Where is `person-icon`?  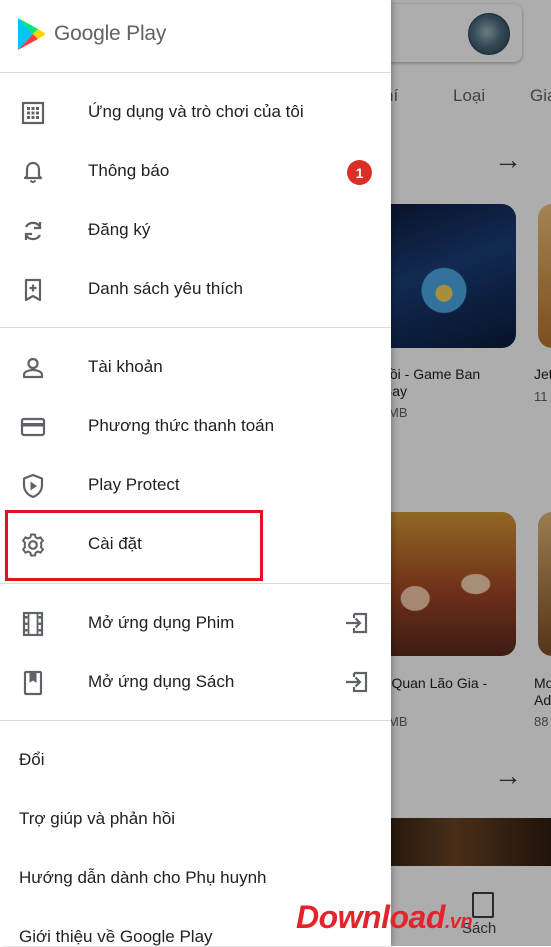
person-icon is located at coordinates (33, 368).